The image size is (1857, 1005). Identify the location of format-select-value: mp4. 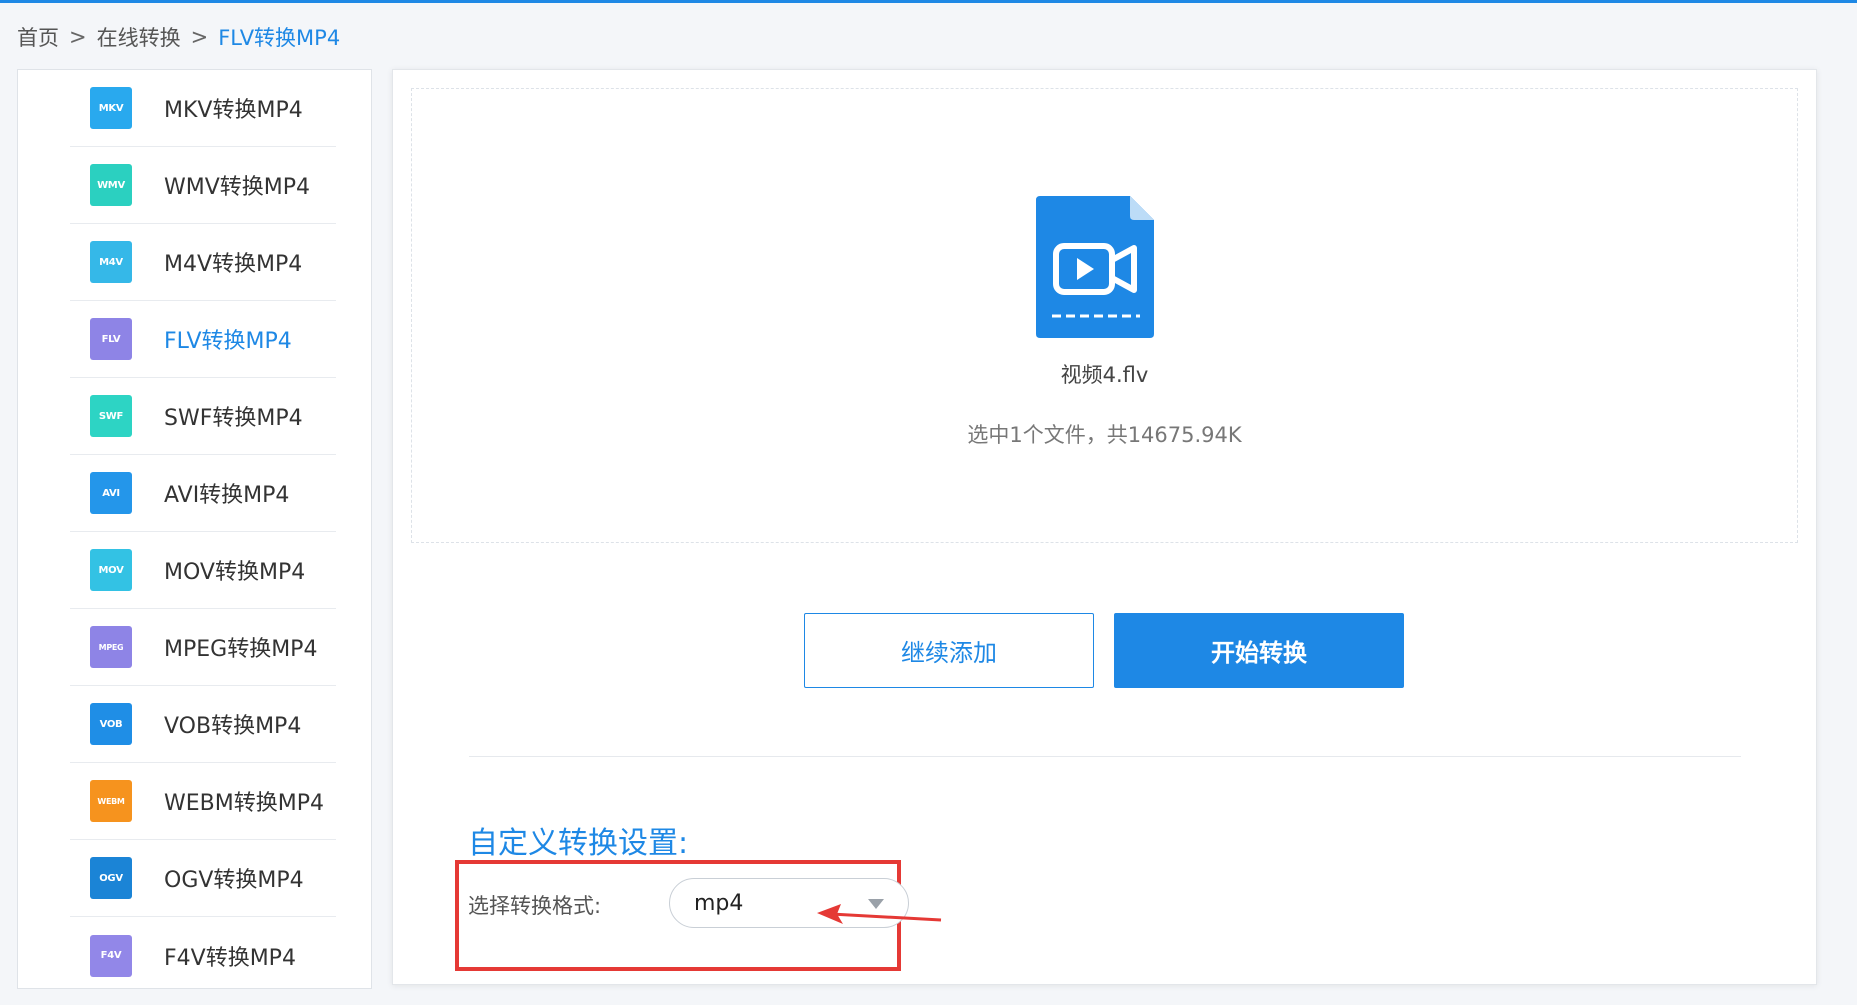
(719, 903).